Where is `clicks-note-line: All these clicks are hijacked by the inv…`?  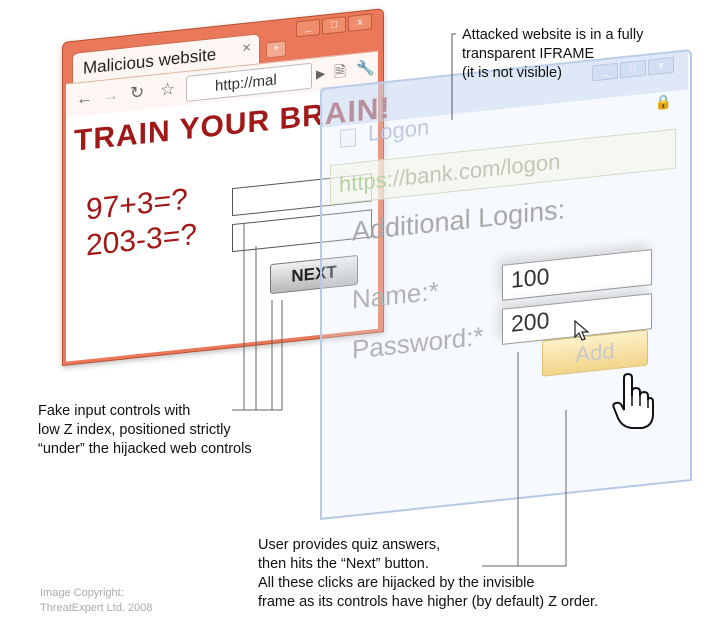 clicks-note-line: All these clicks are hijacked by the inv… is located at coordinates (396, 583).